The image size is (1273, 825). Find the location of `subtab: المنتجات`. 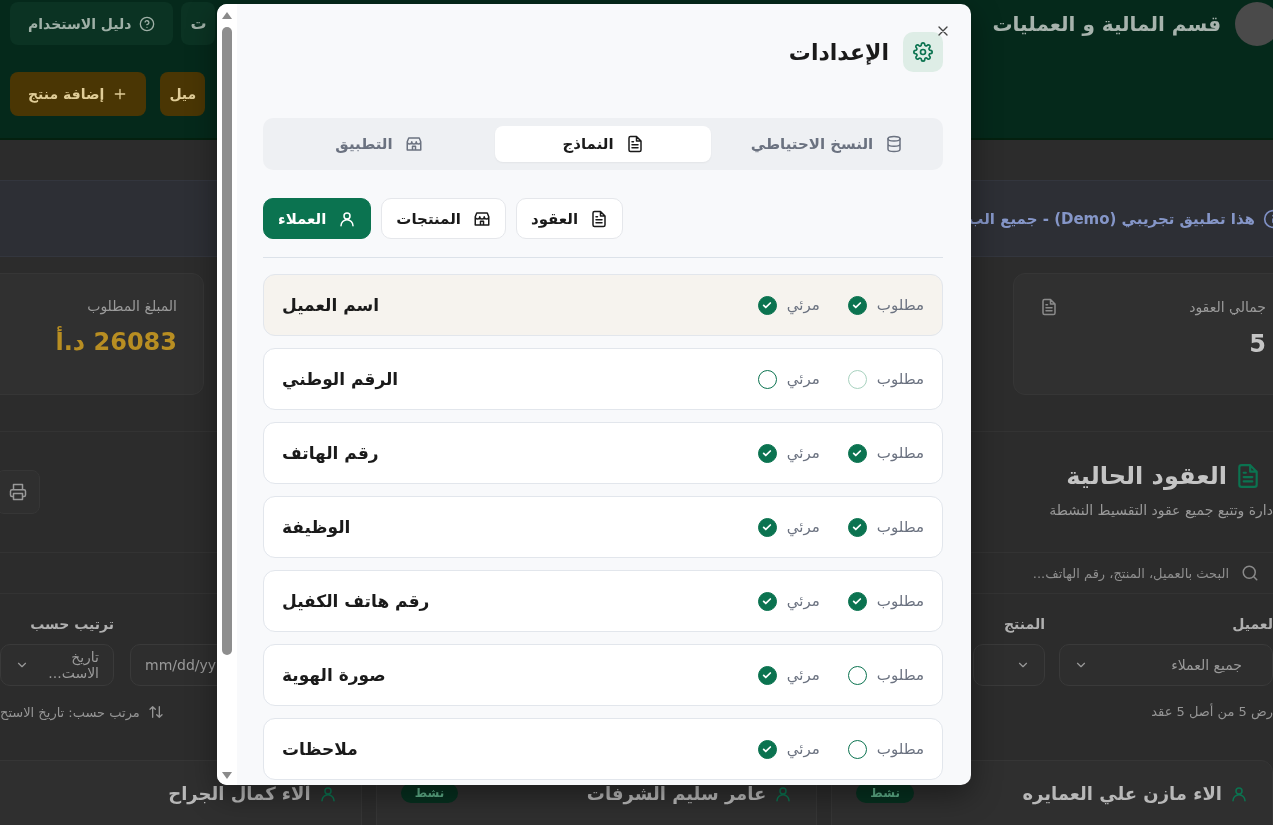

subtab: المنتجات is located at coordinates (443, 218).